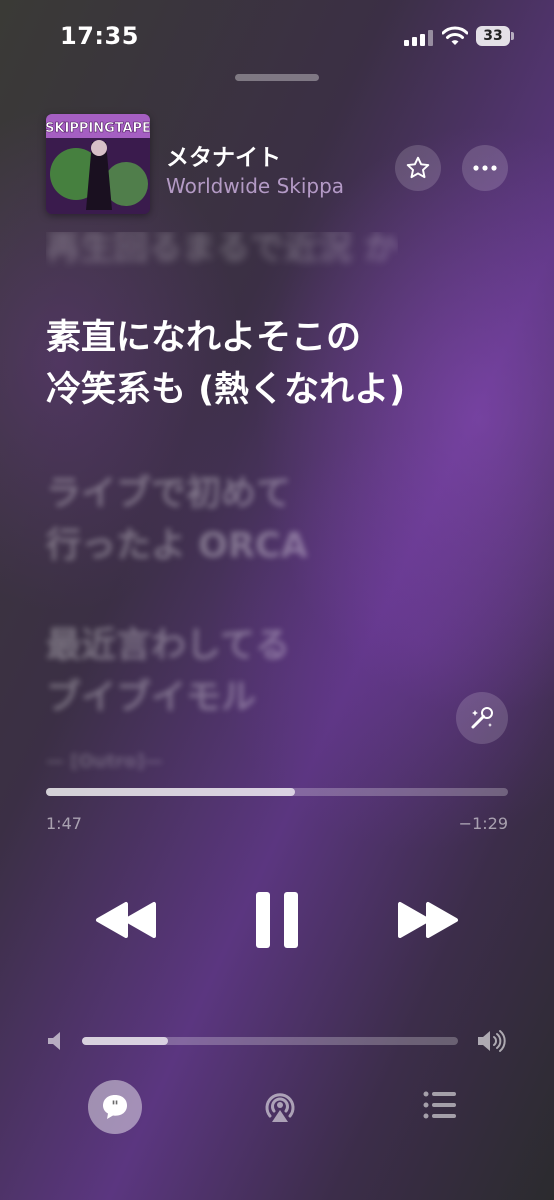 The width and height of the screenshot is (554, 1200). I want to click on lyrics-button: ", so click(115, 1107).